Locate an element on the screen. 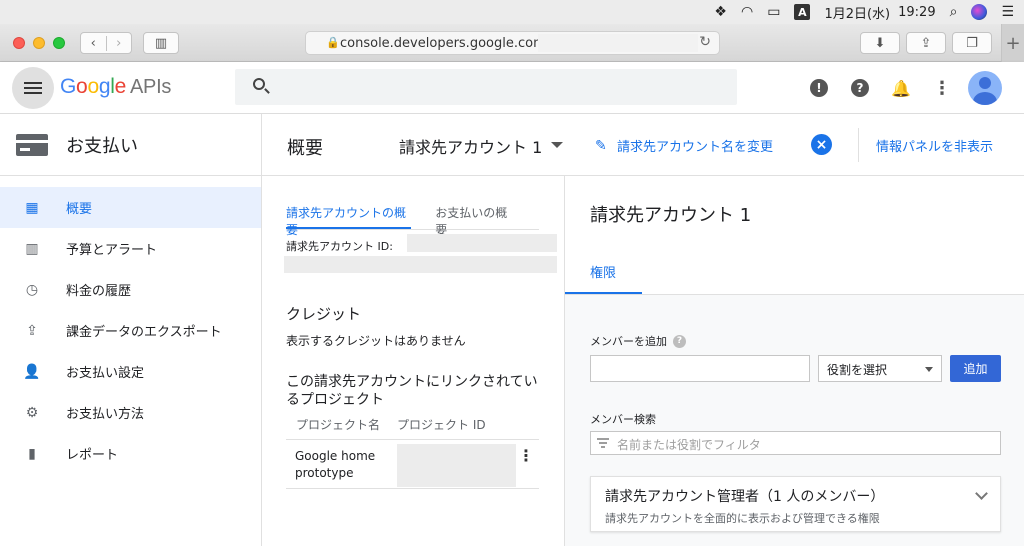 The width and height of the screenshot is (1024, 546). export-icon: ⇪ is located at coordinates (32, 330).